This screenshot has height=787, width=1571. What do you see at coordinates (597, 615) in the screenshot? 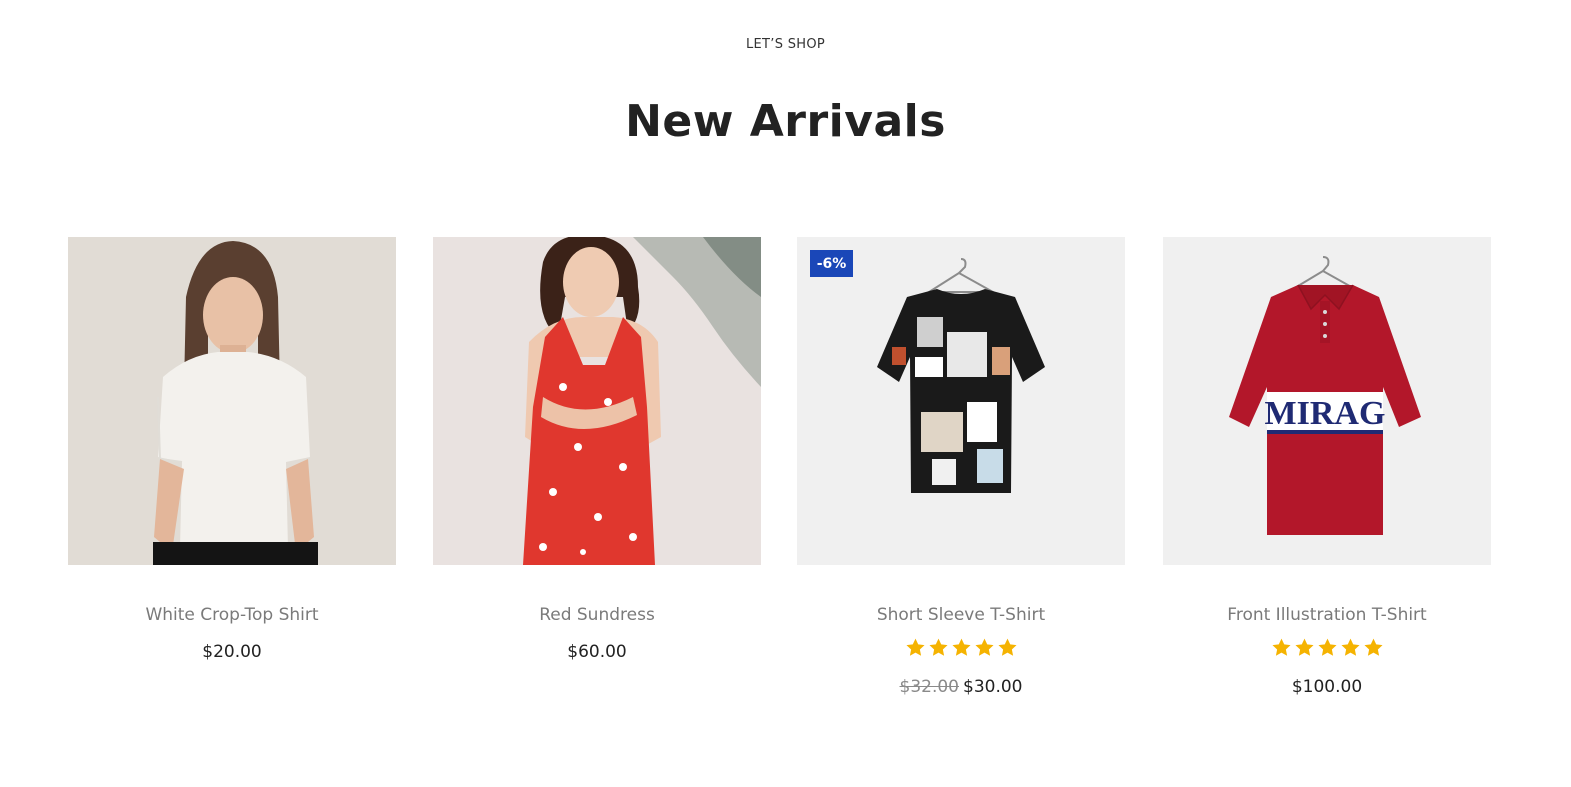
I see `product-name: Red Sundress` at bounding box center [597, 615].